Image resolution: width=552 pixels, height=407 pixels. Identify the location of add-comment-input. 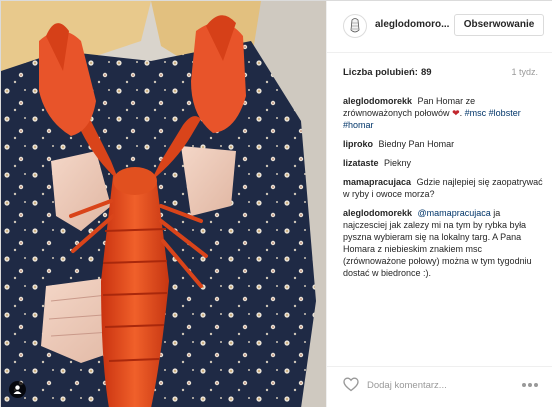
(437, 385).